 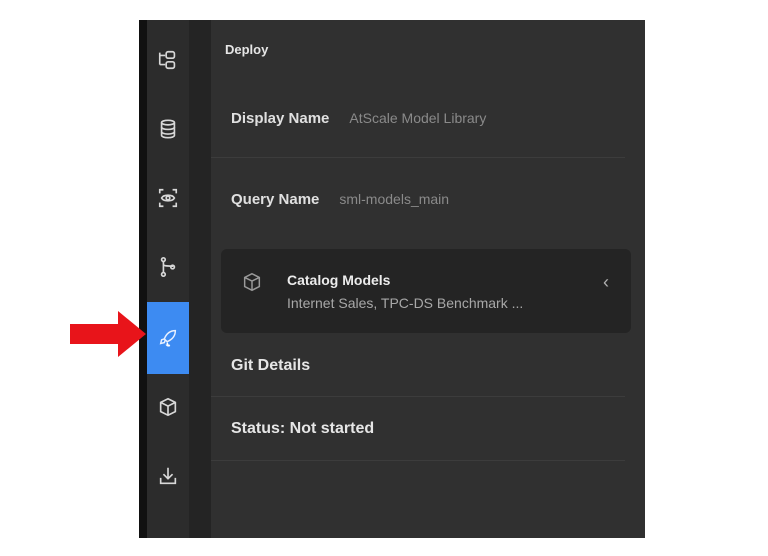 I want to click on catalog-models-title: Catalog Models, so click(x=339, y=280).